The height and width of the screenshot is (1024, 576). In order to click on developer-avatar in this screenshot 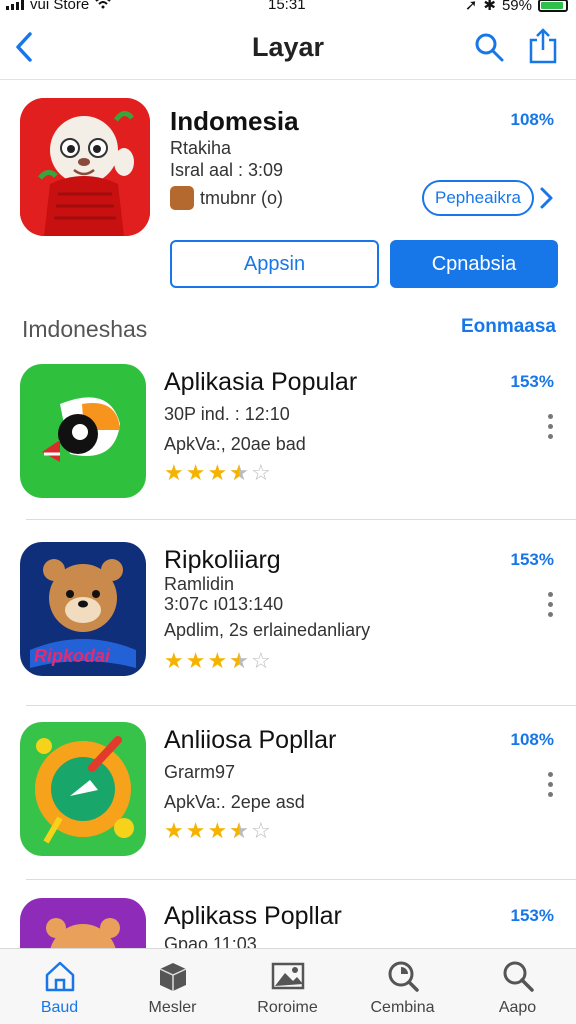, I will do `click(182, 198)`.